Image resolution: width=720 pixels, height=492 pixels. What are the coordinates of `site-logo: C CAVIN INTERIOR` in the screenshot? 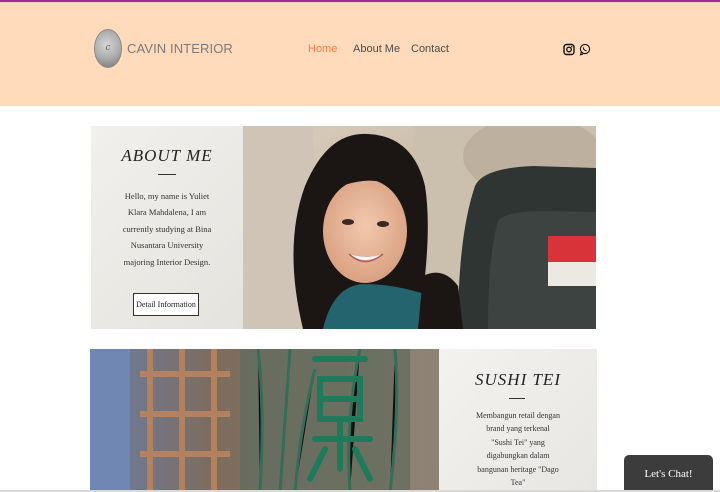 It's located at (163, 48).